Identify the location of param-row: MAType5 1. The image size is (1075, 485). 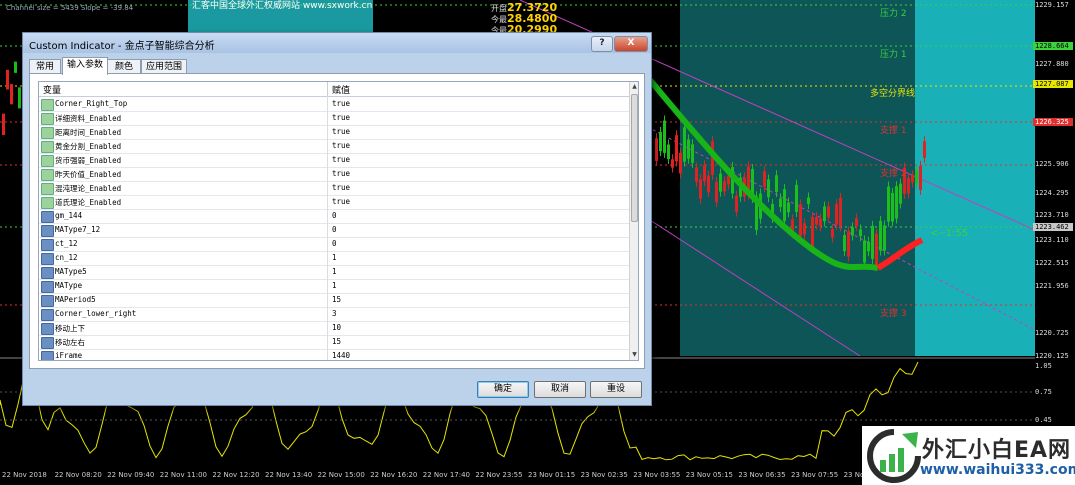
(334, 272).